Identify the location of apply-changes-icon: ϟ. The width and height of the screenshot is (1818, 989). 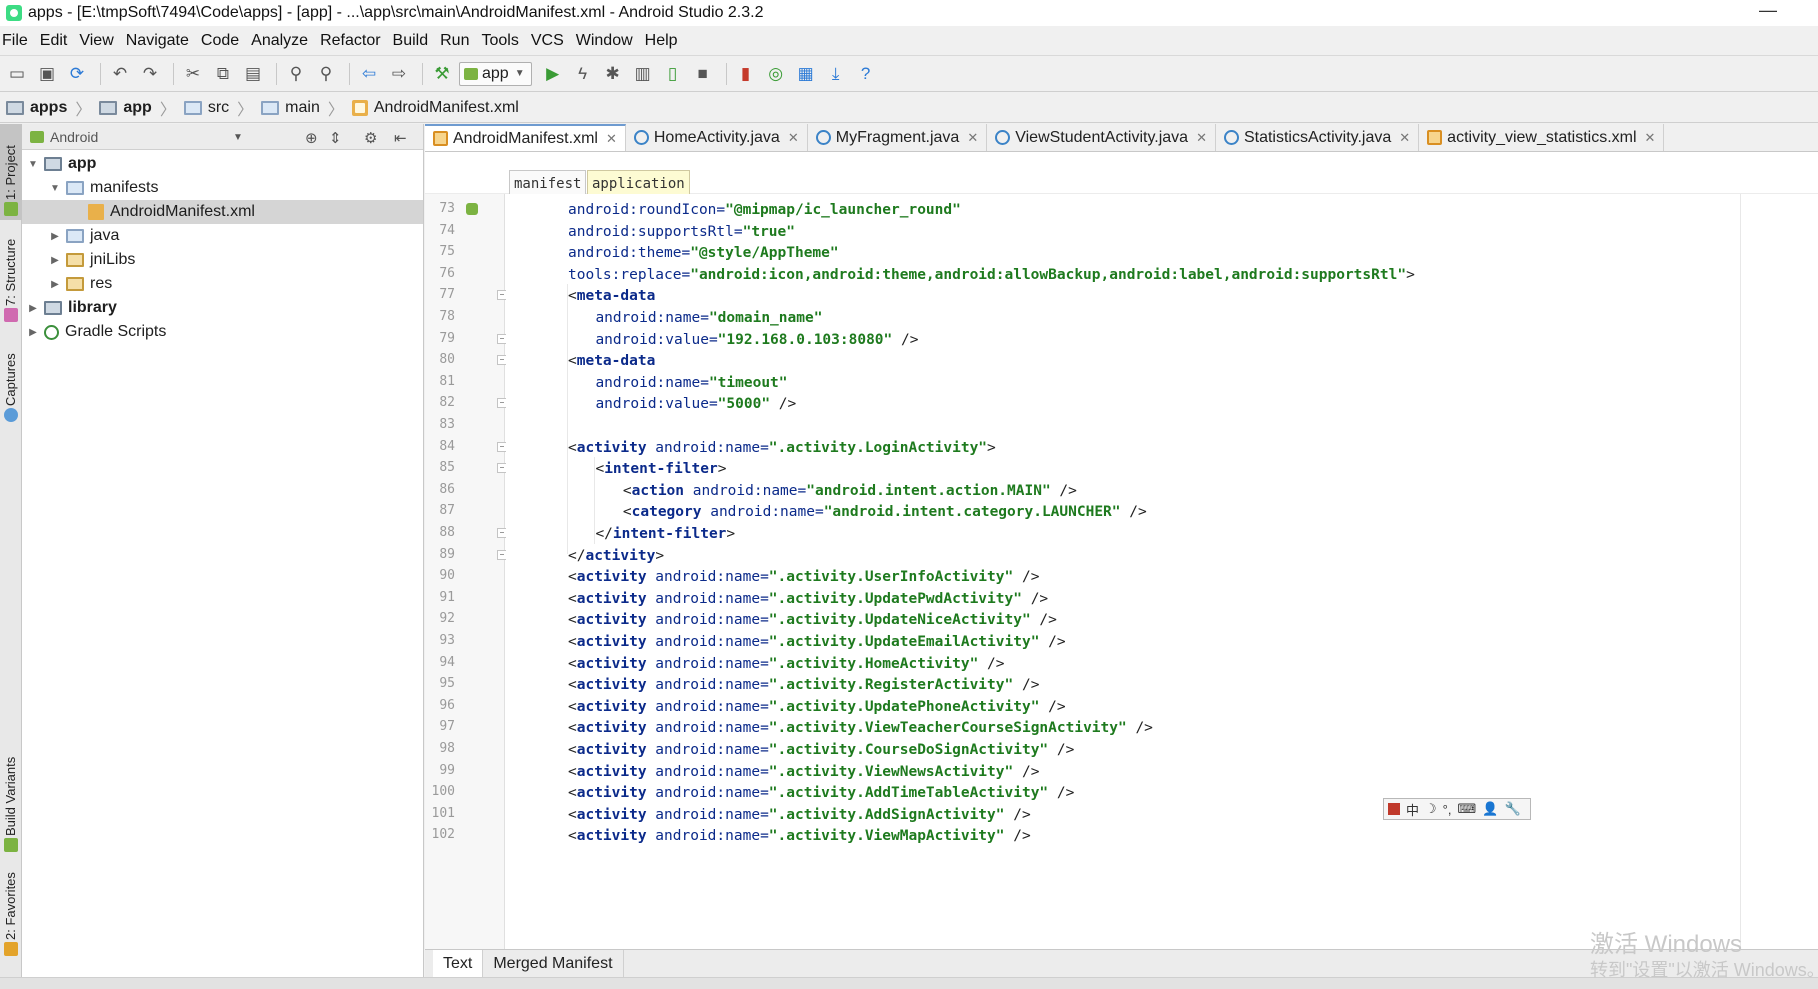
(583, 74).